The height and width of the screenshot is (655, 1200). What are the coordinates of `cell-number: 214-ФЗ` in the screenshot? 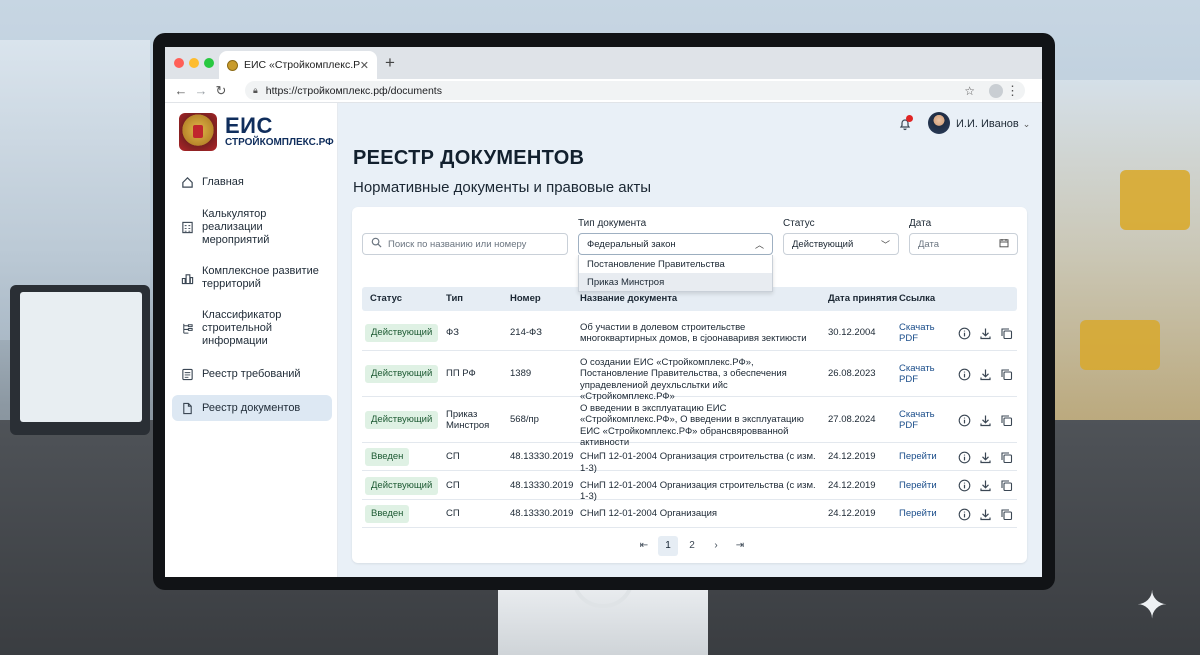 It's located at (526, 332).